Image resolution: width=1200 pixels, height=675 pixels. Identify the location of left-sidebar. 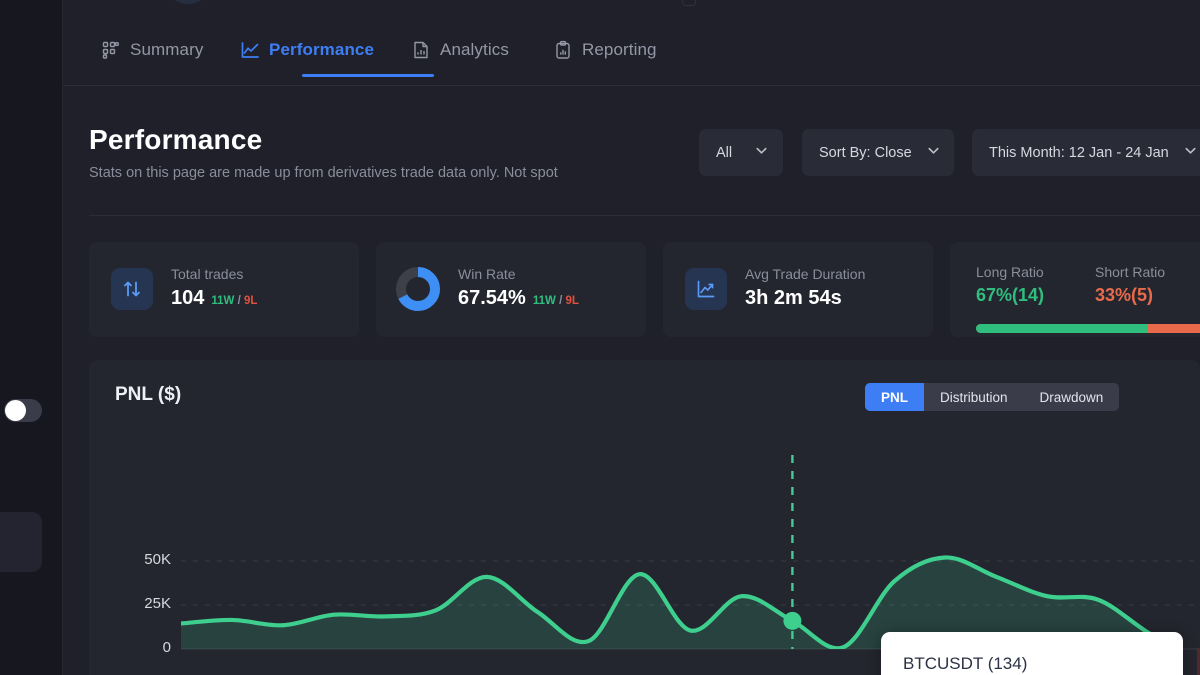
(31, 337).